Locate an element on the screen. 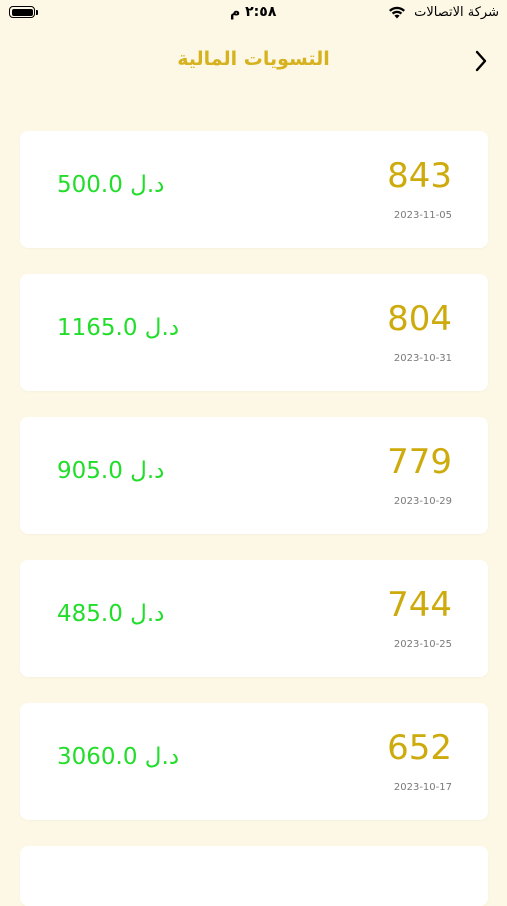 The image size is (507, 906). status-bar: ٢:٥٨ م شركة الاتصالات is located at coordinates (253, 16).